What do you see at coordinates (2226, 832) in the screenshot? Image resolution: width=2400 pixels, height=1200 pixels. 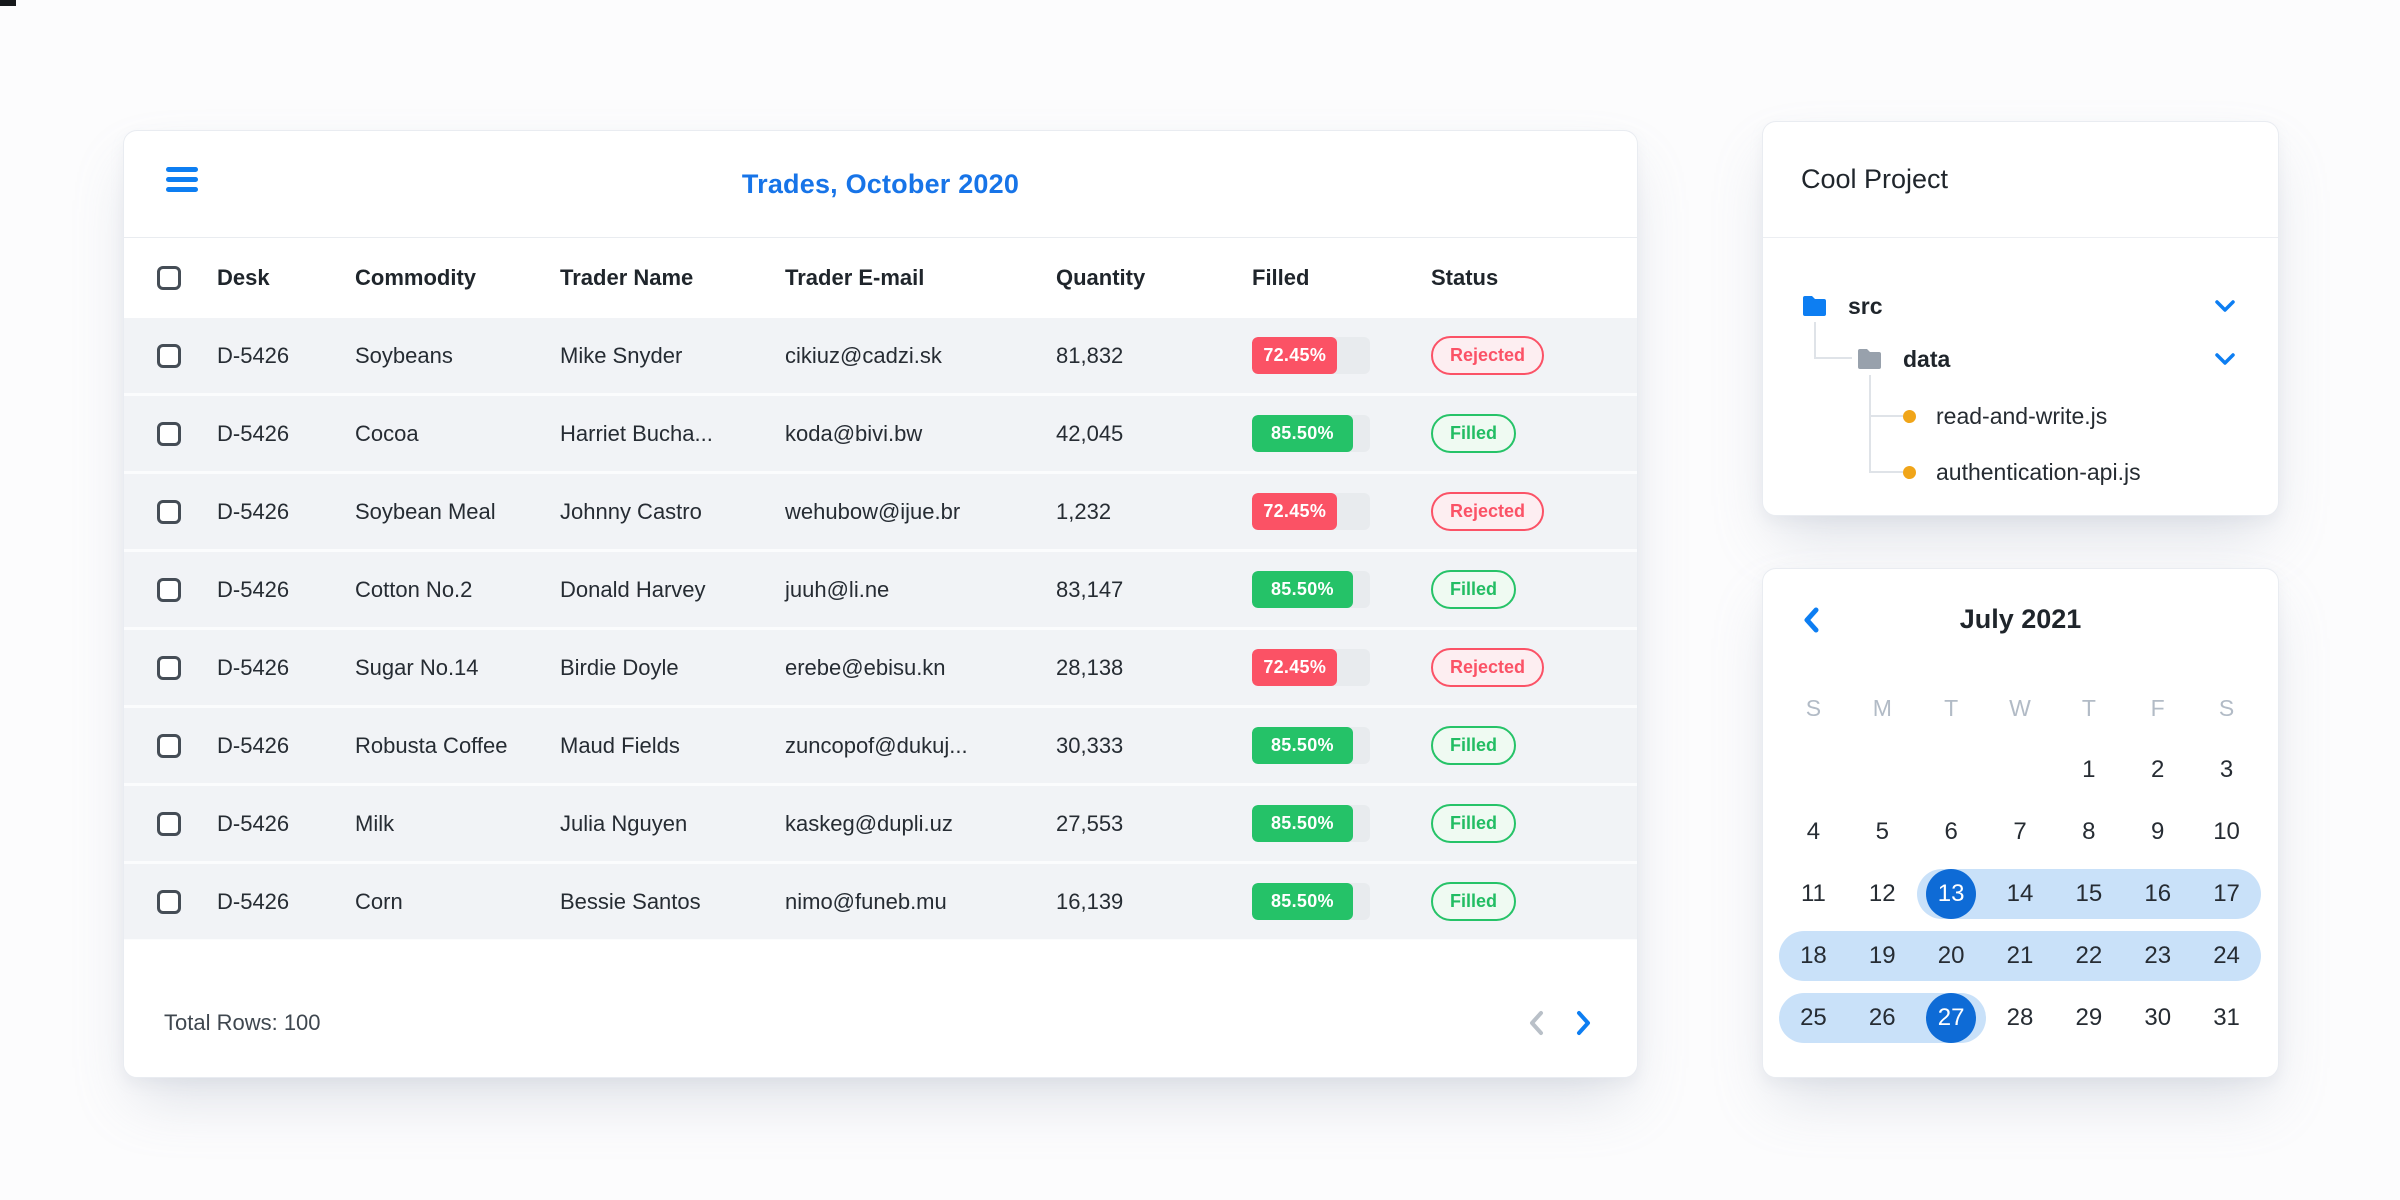 I see `calendar-day: 10` at bounding box center [2226, 832].